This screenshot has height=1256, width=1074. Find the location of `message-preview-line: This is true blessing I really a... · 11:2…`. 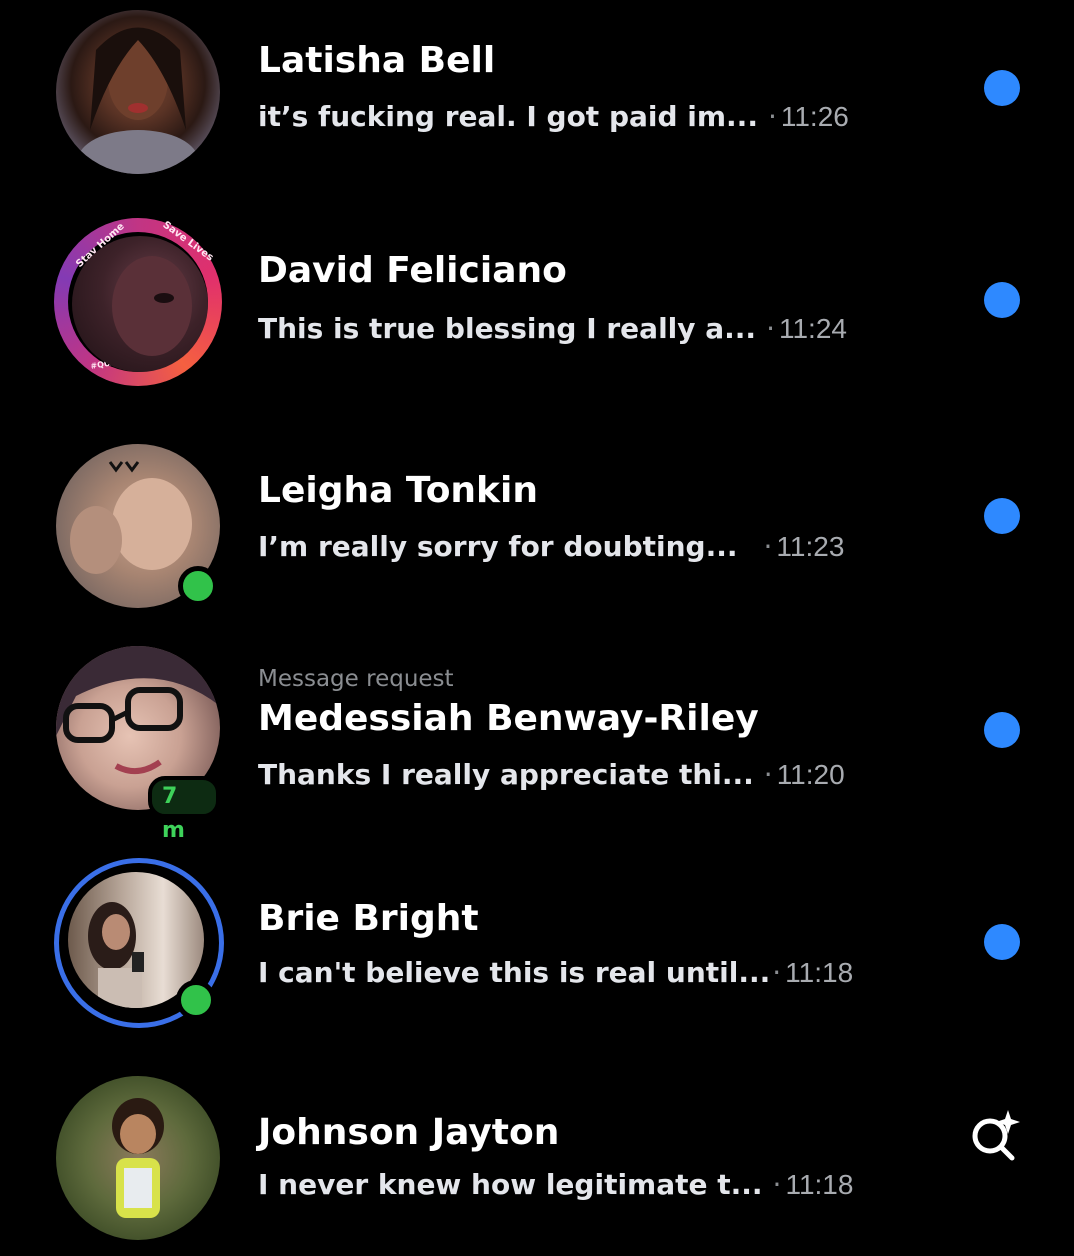

message-preview-line: This is true blessing I really a... · 11:2… is located at coordinates (552, 328).